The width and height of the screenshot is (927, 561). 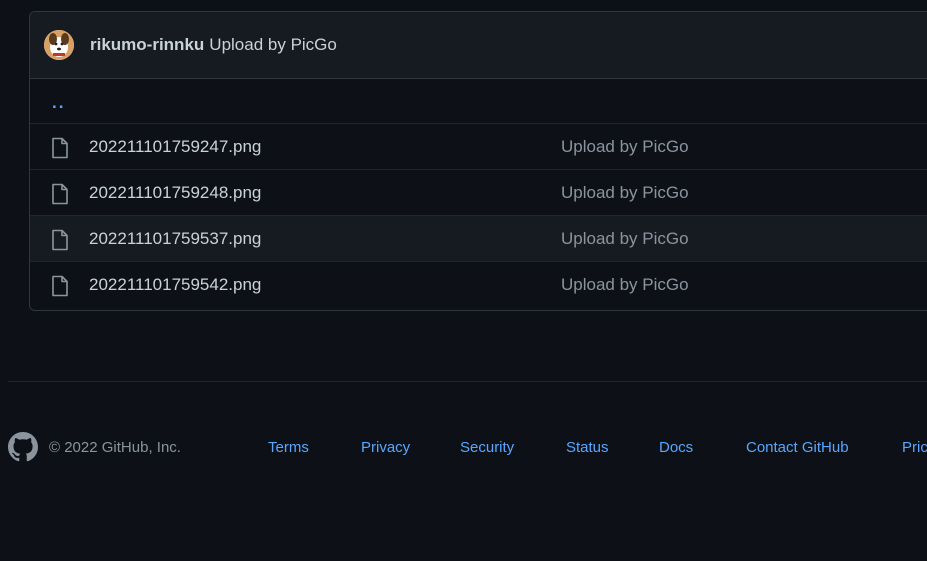 I want to click on parent-directory-row: .., so click(x=478, y=101).